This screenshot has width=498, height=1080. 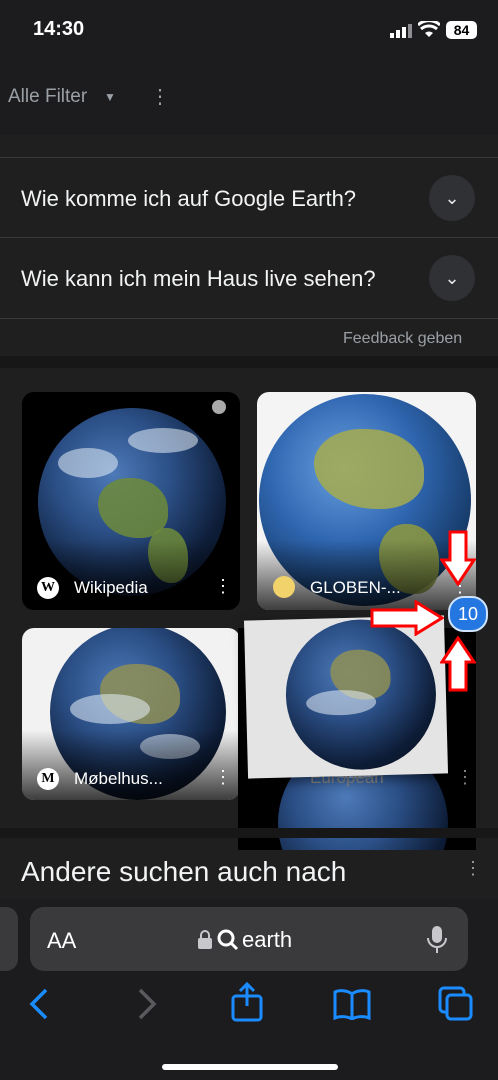 What do you see at coordinates (429, 31) in the screenshot?
I see `wifi-icon` at bounding box center [429, 31].